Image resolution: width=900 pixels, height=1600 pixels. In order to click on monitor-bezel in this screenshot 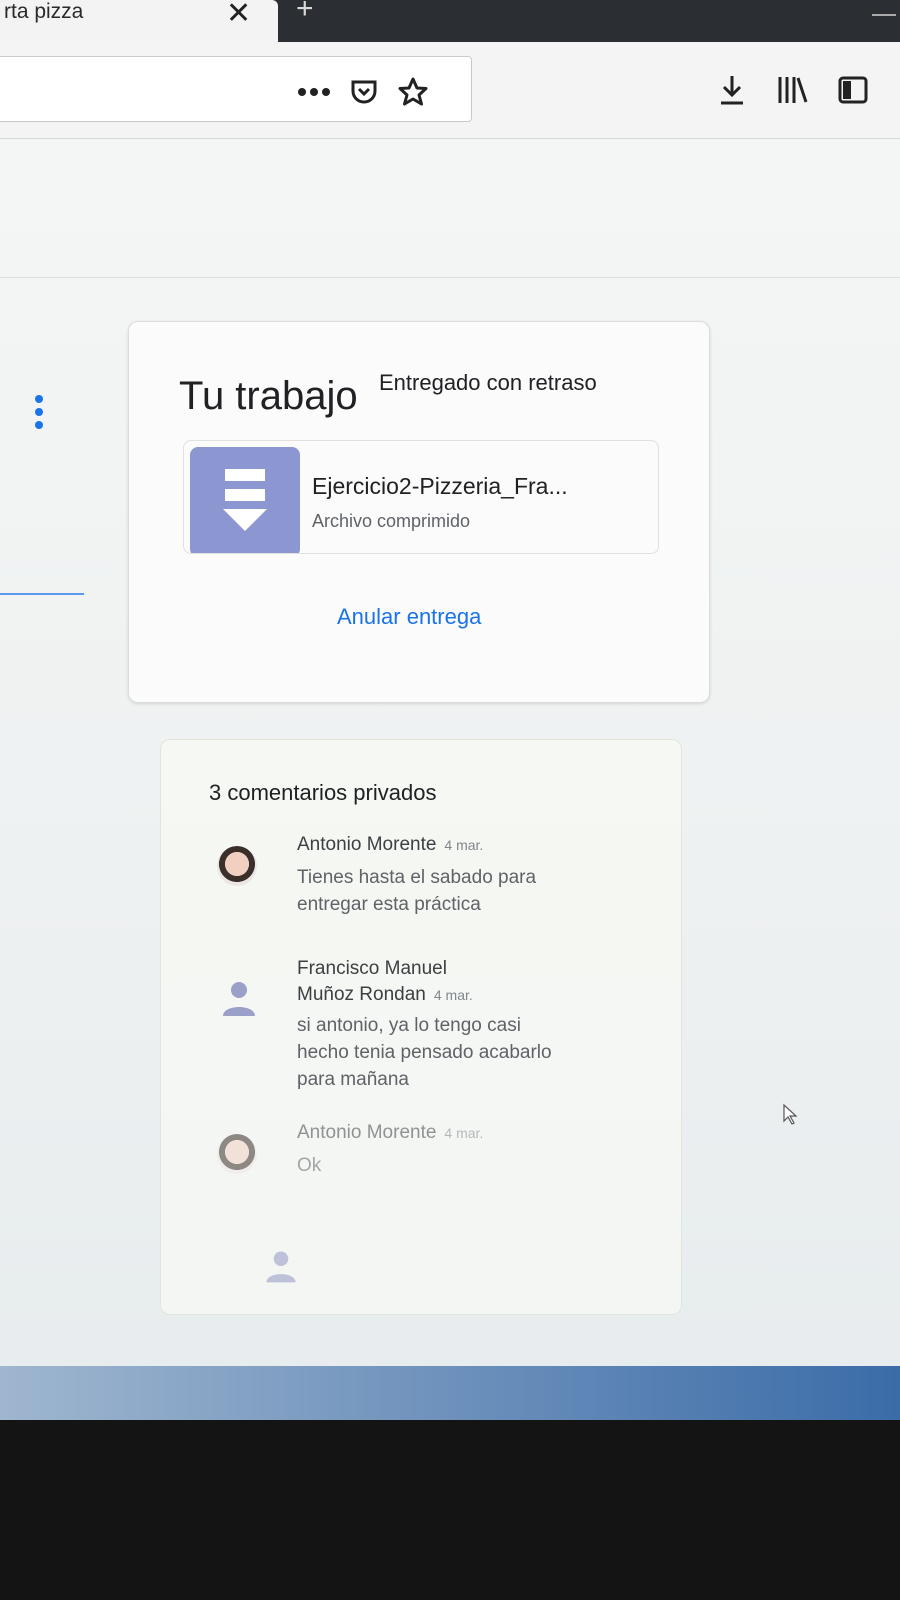, I will do `click(450, 1510)`.